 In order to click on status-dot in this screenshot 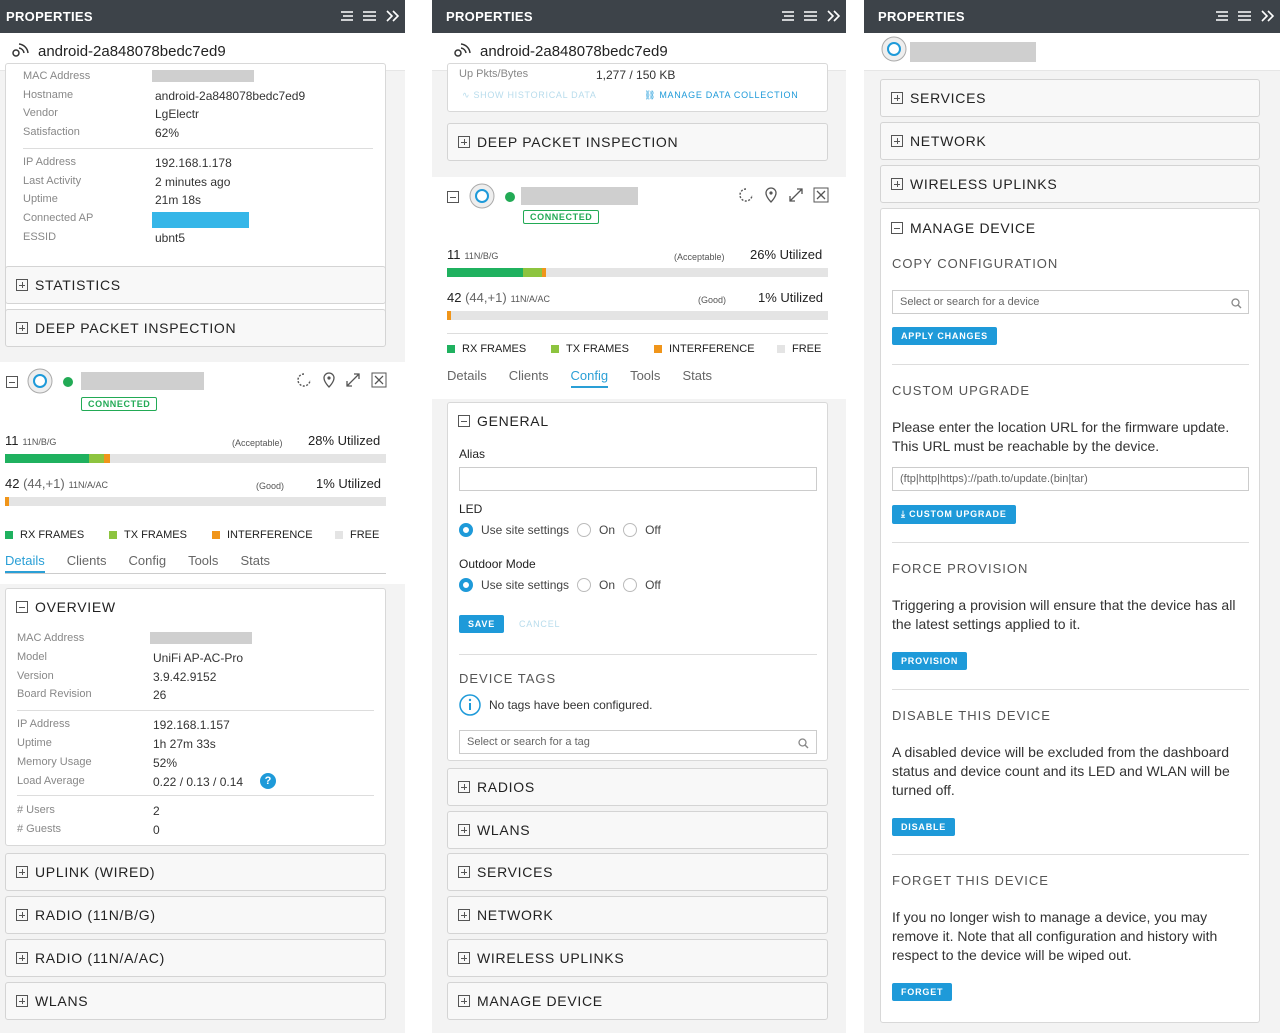, I will do `click(68, 382)`.